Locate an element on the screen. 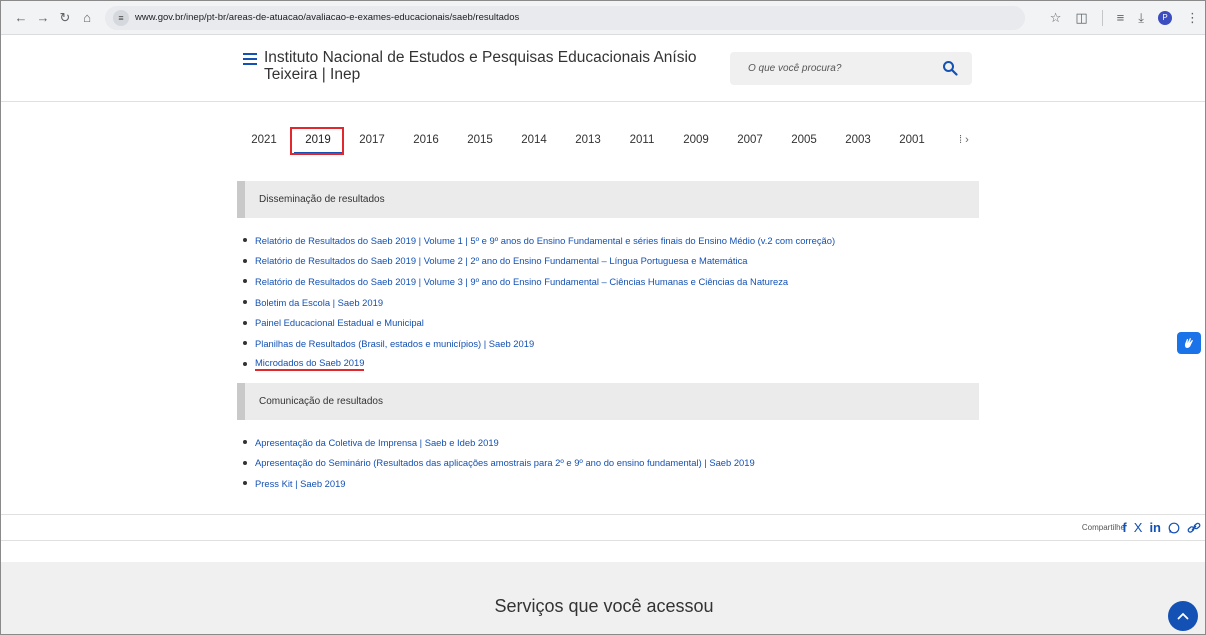  tab-year-2015: 2015 is located at coordinates (480, 142).